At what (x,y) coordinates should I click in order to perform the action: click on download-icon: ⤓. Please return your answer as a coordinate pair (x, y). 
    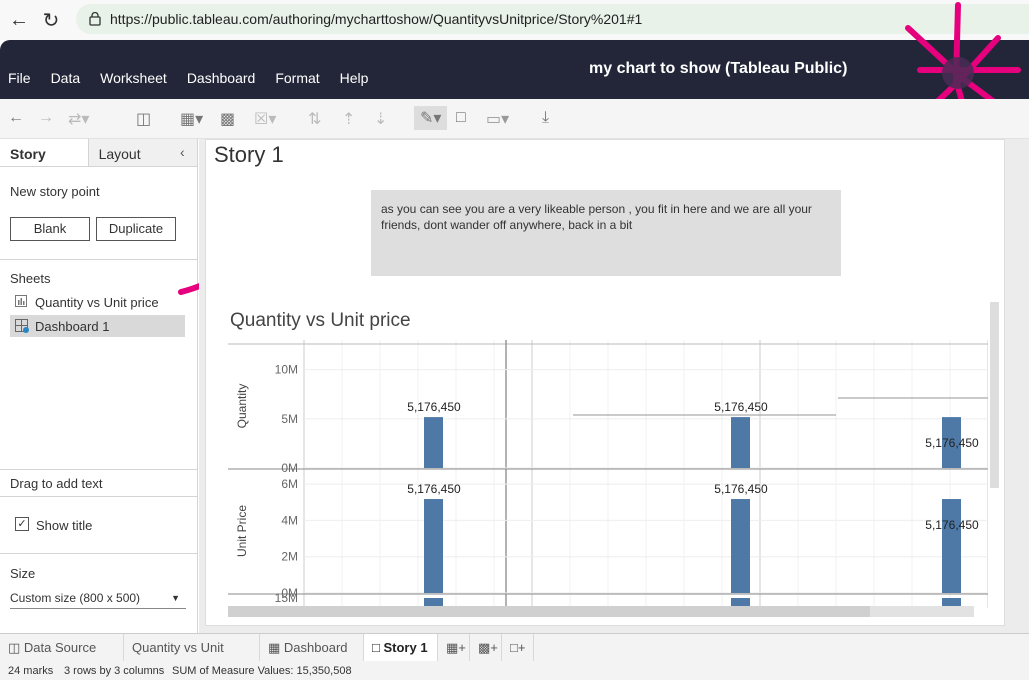
    Looking at the image, I should click on (545, 118).